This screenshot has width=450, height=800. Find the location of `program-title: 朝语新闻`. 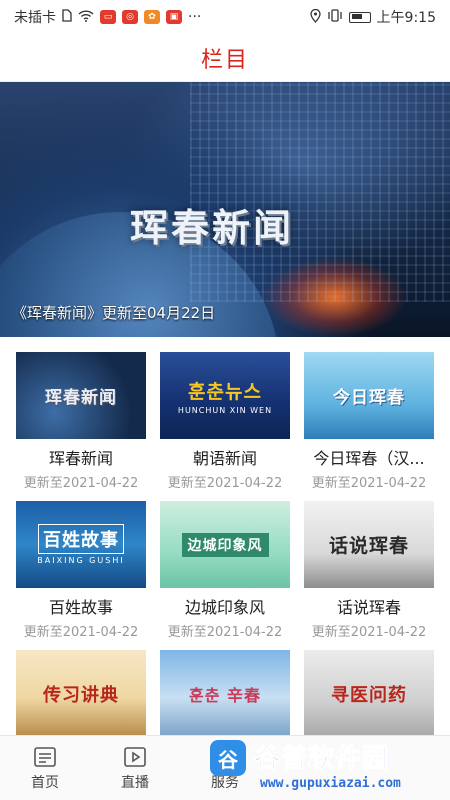

program-title: 朝语新闻 is located at coordinates (224, 458).